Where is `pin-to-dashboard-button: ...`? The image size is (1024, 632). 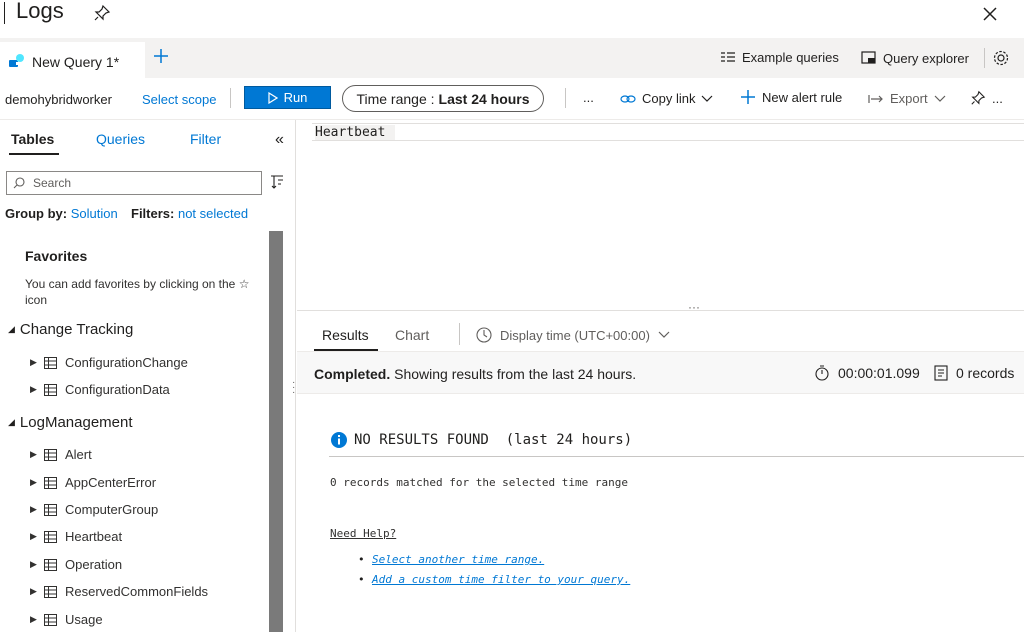 pin-to-dashboard-button: ... is located at coordinates (986, 98).